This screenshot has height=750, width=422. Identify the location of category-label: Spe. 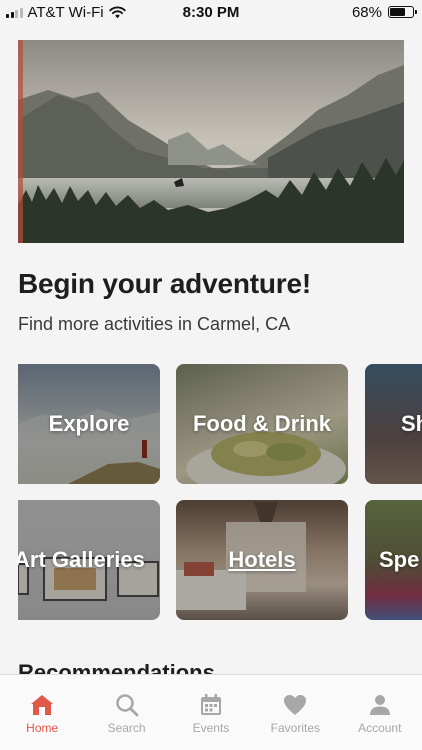
(399, 559).